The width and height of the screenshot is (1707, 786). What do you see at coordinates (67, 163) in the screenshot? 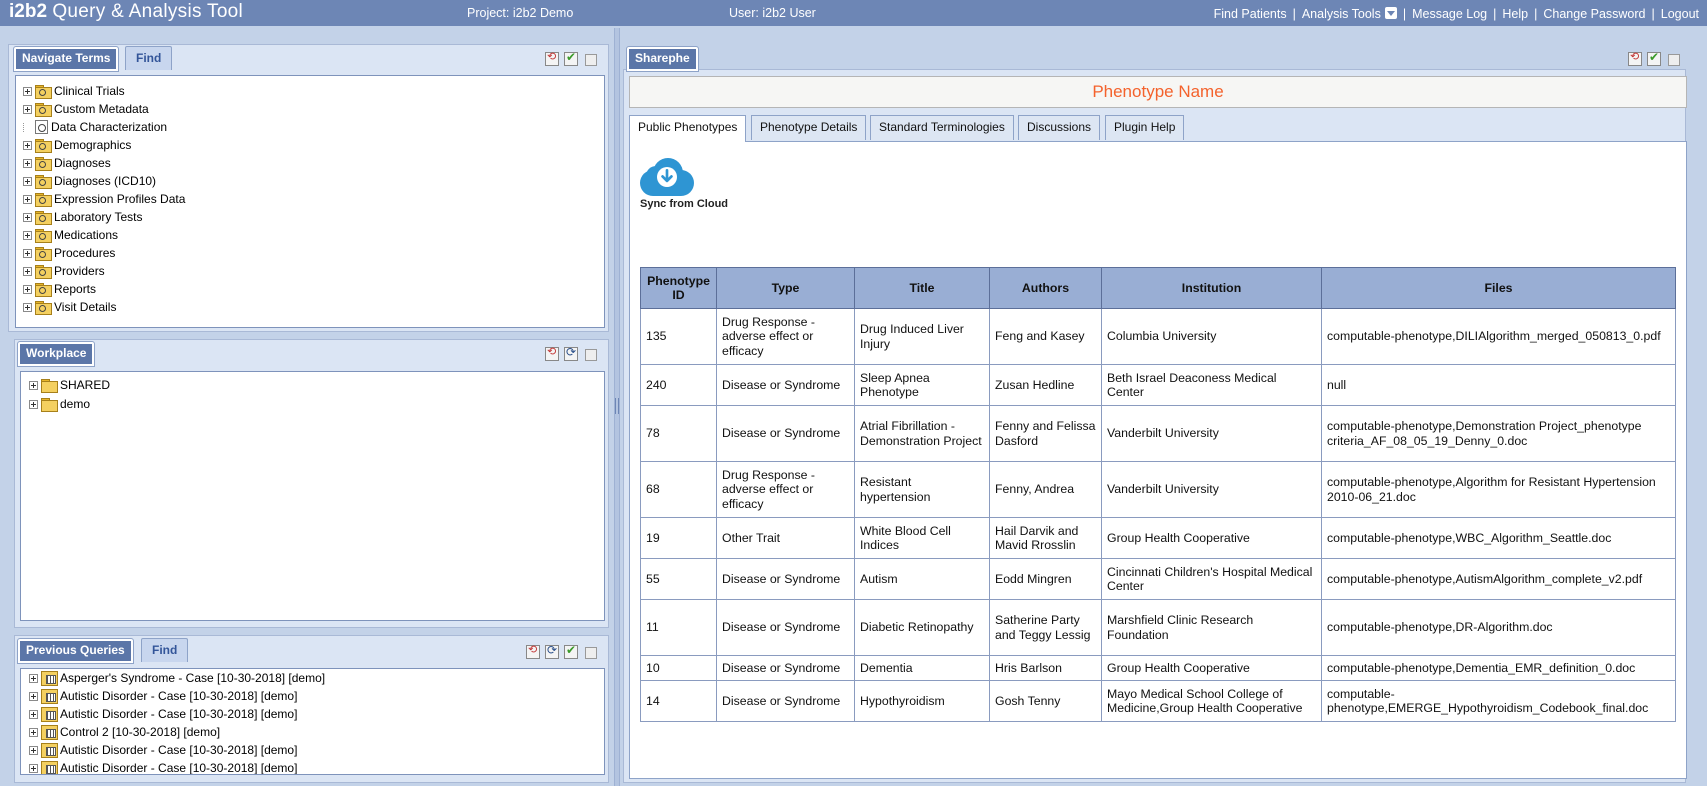
I see `tree-item: Diagnoses` at bounding box center [67, 163].